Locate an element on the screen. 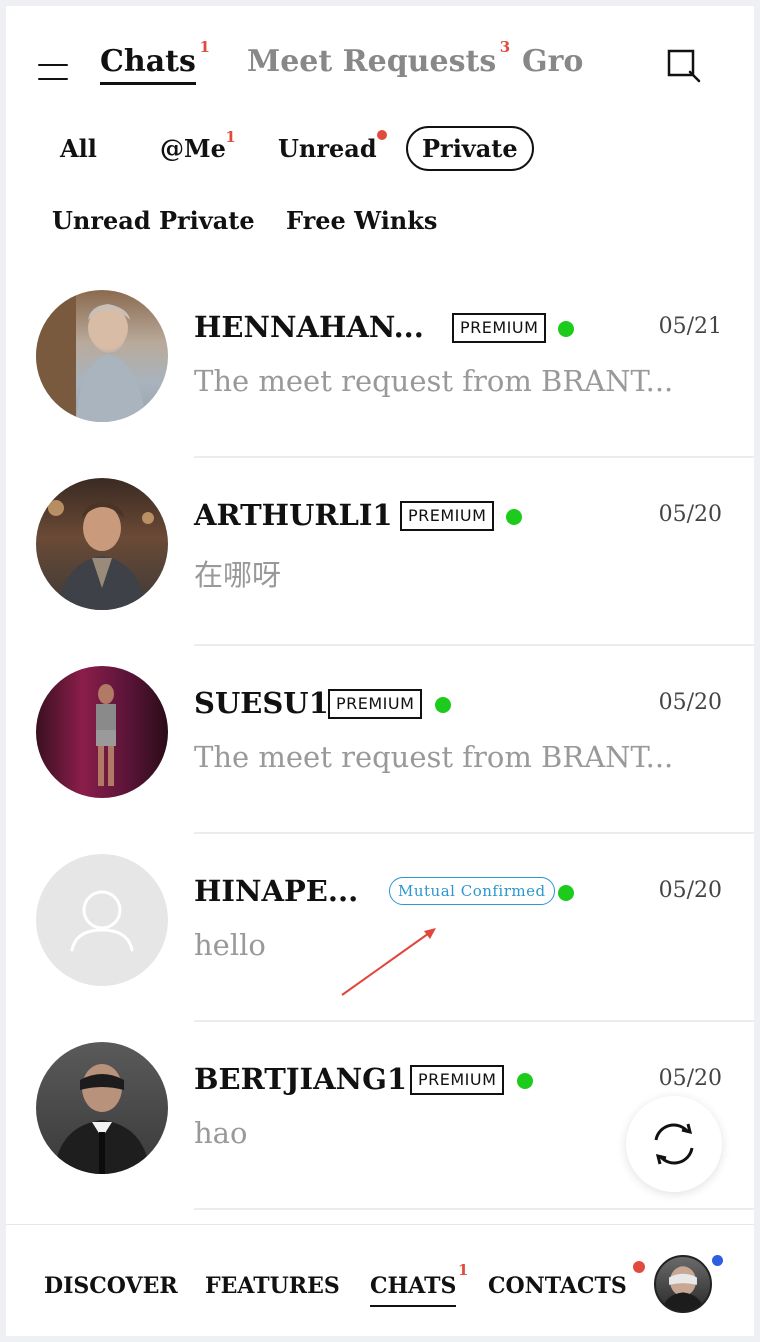 The width and height of the screenshot is (760, 1342). tab-meet-requests-label: Meet Requests is located at coordinates (372, 61).